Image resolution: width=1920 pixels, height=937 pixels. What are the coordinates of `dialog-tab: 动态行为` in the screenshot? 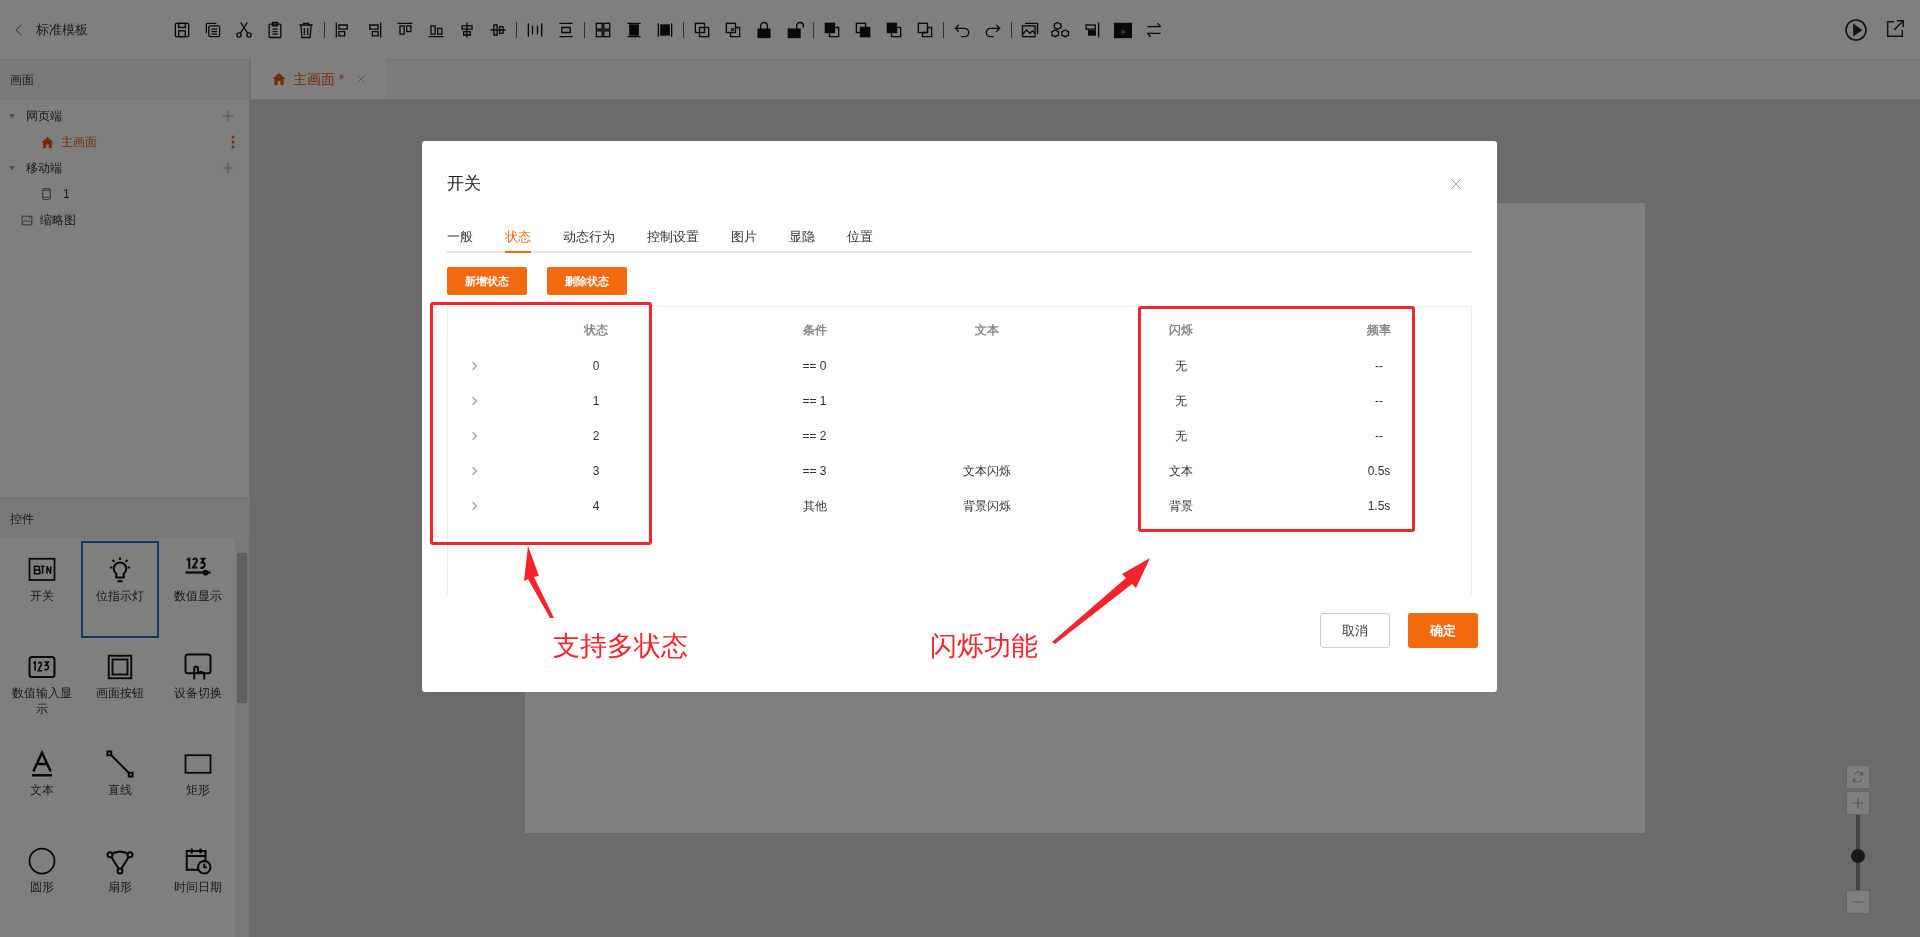 It's located at (589, 238).